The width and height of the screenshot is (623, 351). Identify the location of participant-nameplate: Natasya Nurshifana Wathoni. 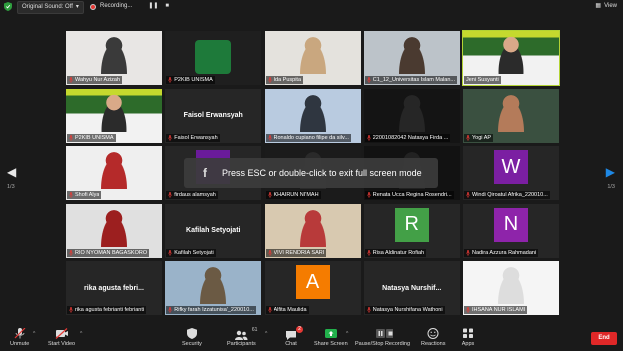
(404, 310).